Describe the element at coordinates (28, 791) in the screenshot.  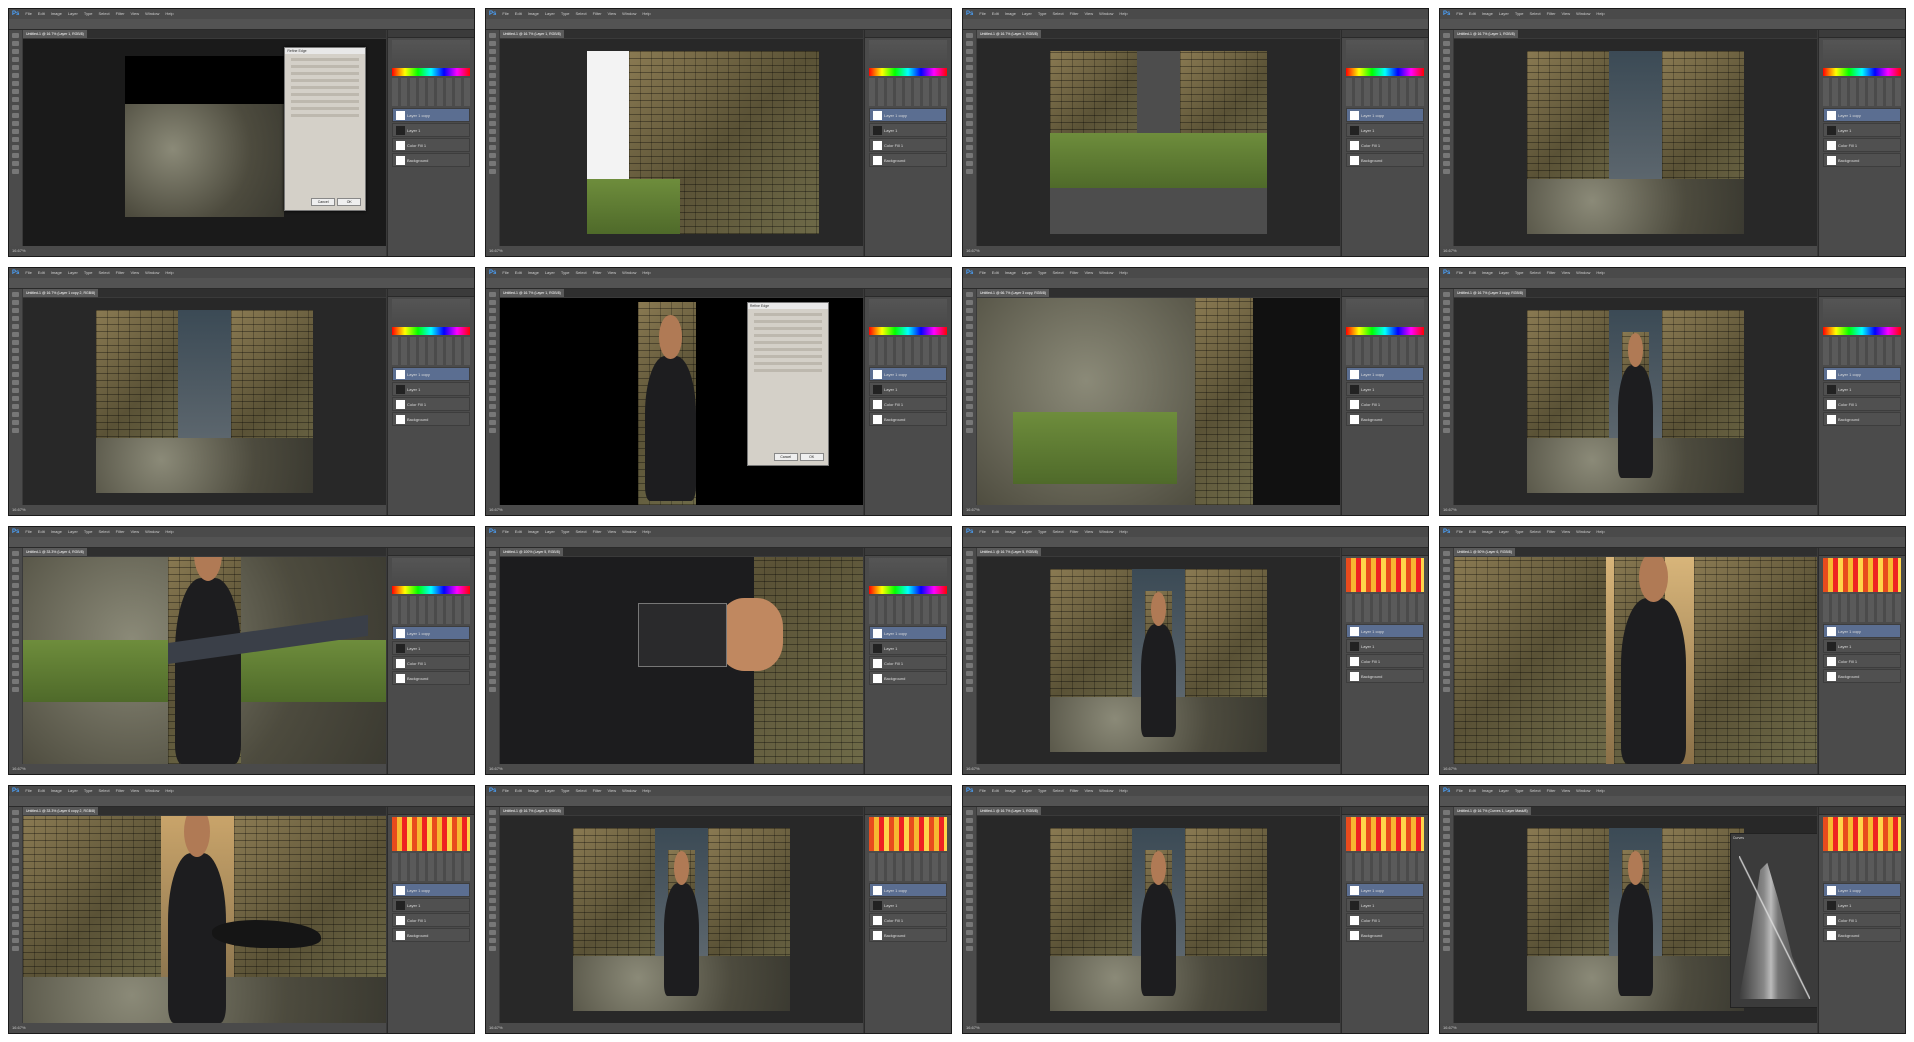
I see `menu-file: File` at that location.